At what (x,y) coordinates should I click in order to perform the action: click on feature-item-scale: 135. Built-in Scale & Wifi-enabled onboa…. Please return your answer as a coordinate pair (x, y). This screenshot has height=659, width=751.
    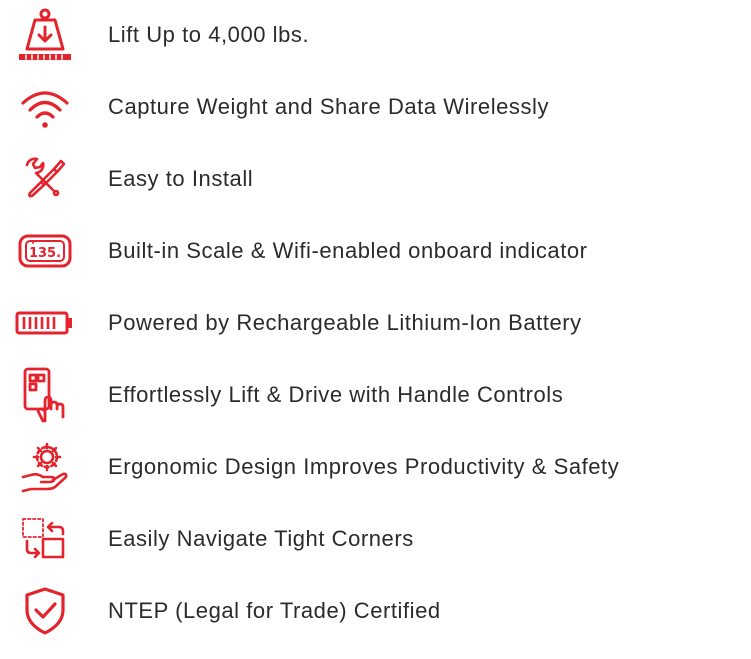
    Looking at the image, I should click on (375, 251).